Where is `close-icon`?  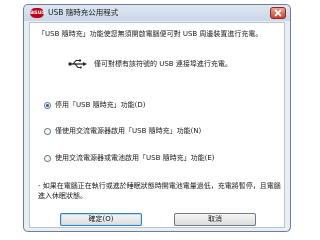
close-icon is located at coordinates (278, 13).